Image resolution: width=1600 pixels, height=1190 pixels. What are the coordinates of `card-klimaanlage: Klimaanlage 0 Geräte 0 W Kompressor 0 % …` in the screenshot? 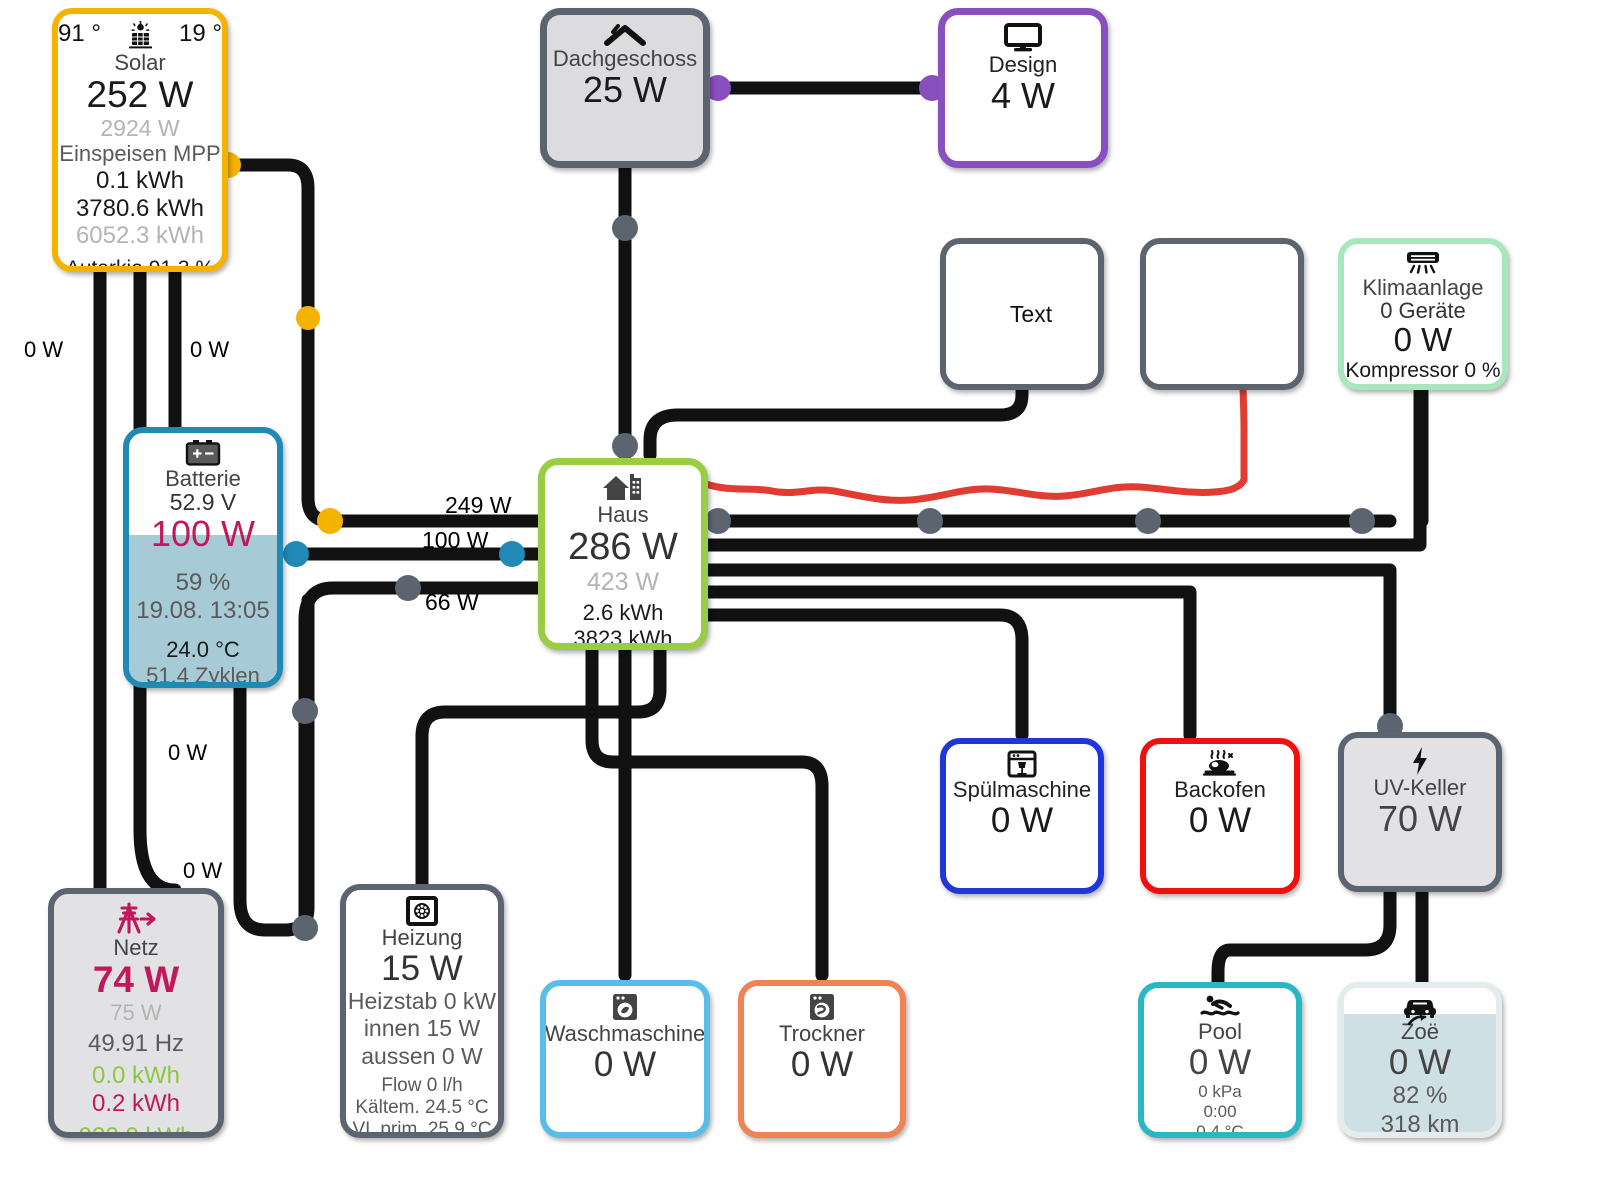 It's located at (1423, 314).